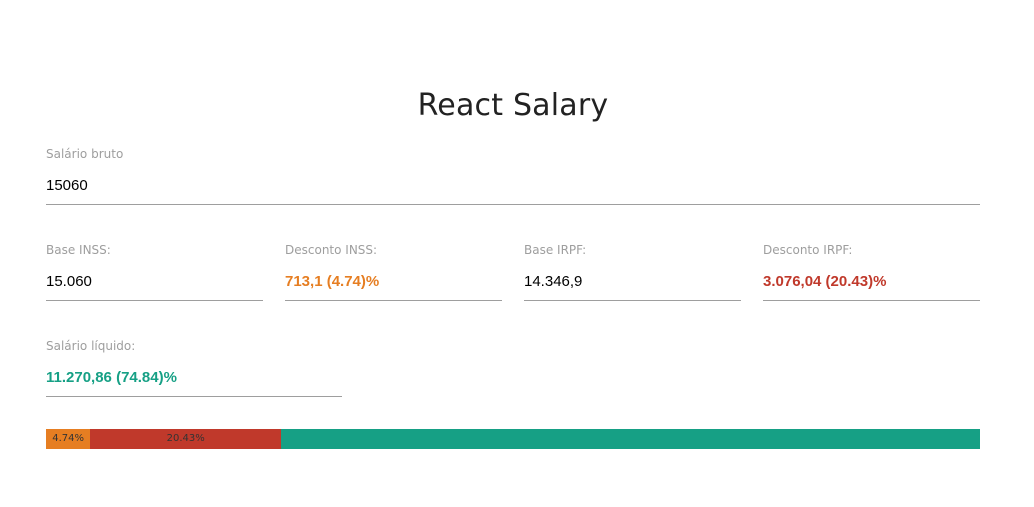 This screenshot has width=1034, height=507. I want to click on page-title: React Salary, so click(513, 105).